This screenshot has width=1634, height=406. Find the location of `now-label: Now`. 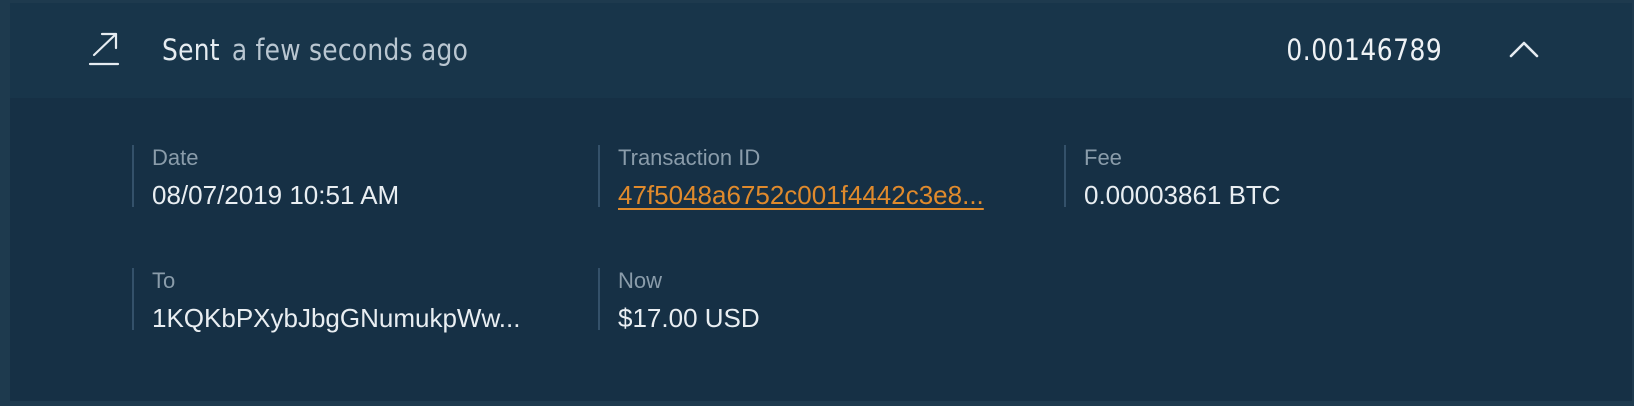

now-label: Now is located at coordinates (640, 280).